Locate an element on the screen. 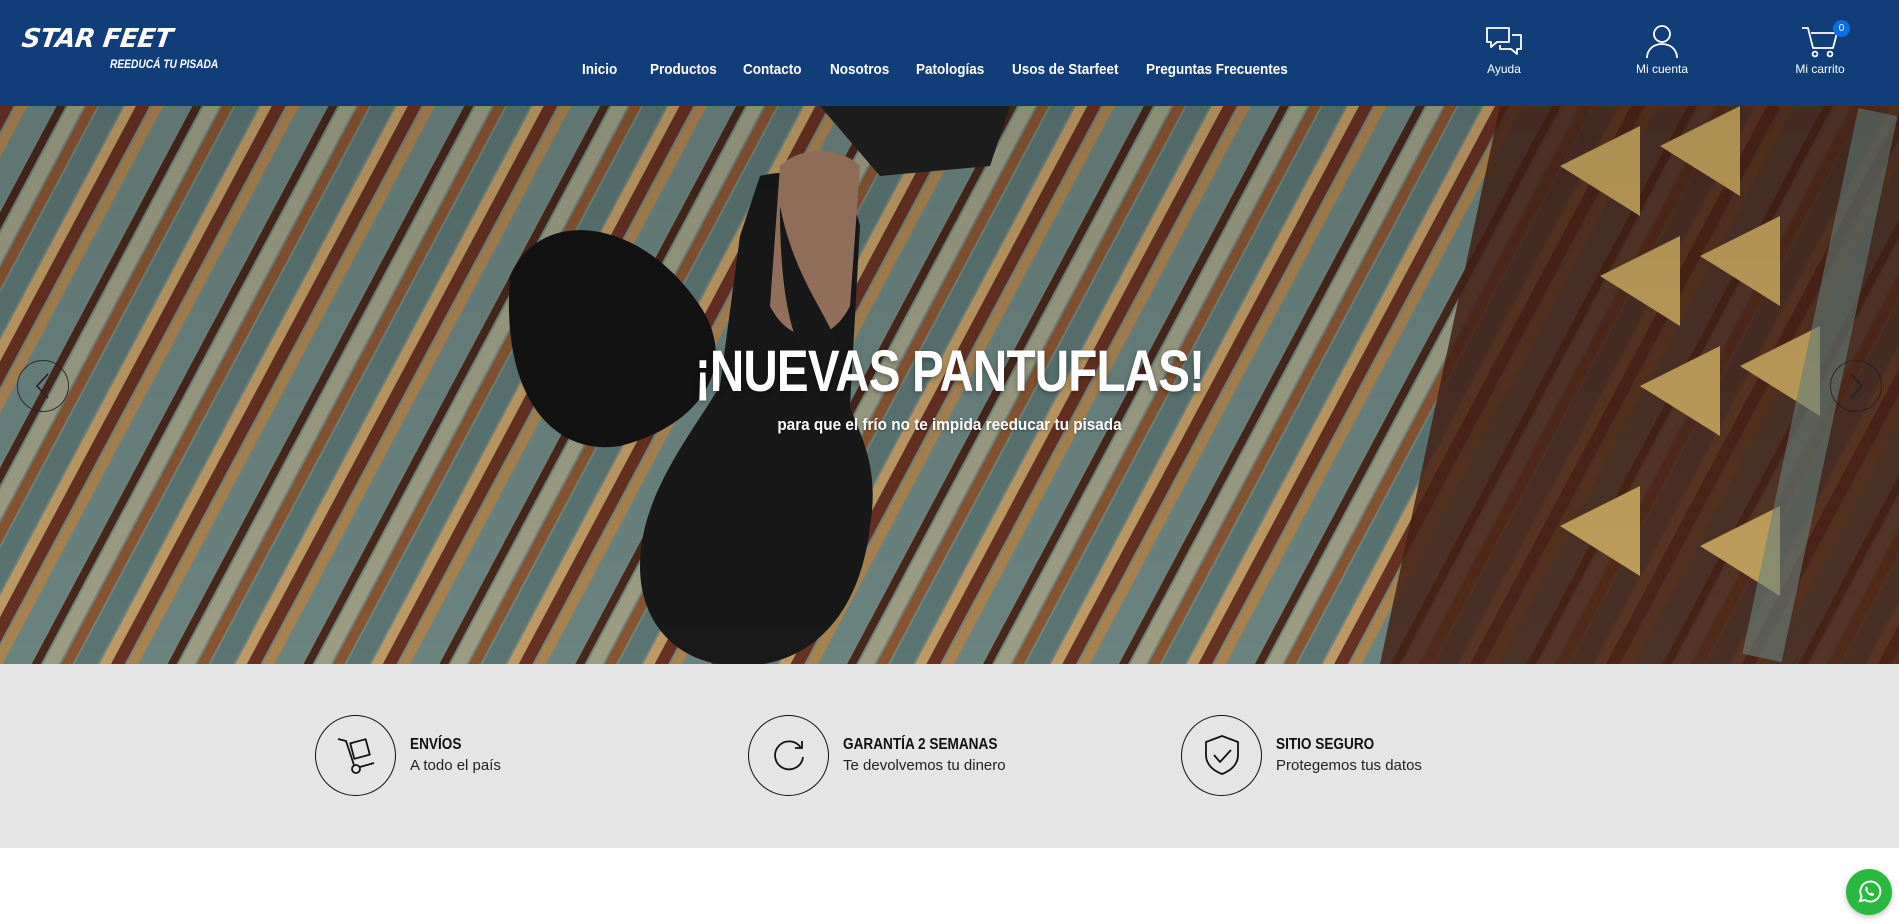 The width and height of the screenshot is (1899, 923). nav-nosotros: Nosotros is located at coordinates (859, 69).